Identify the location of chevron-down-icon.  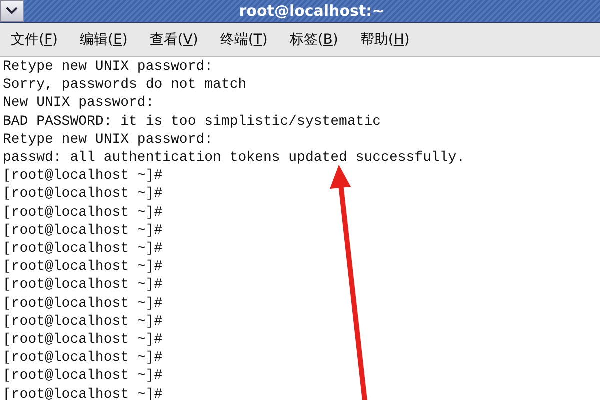
(12, 11).